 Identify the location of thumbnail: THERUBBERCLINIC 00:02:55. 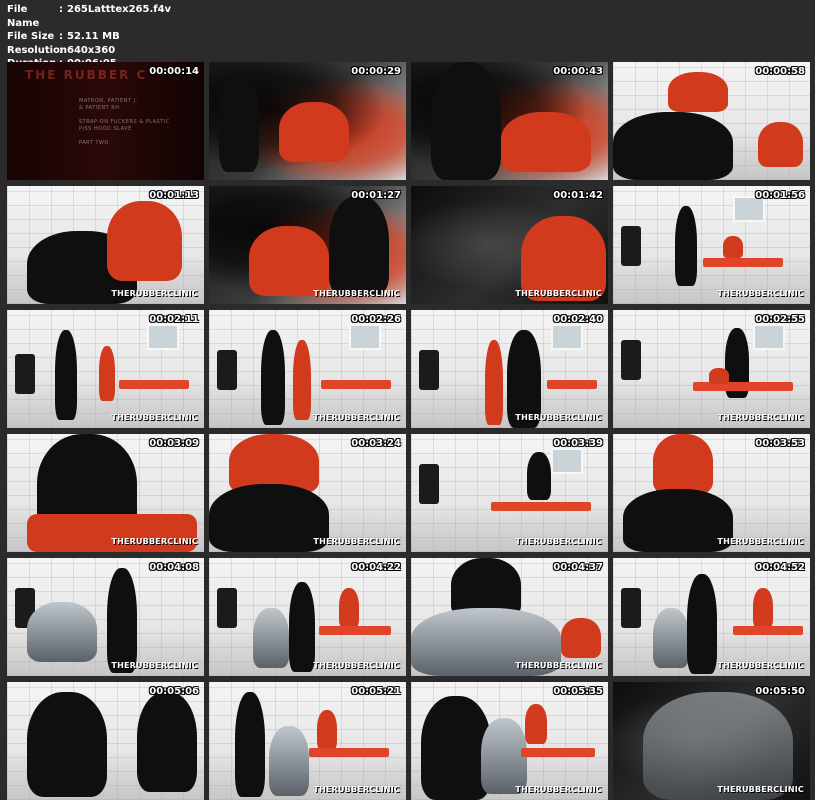
(711, 369).